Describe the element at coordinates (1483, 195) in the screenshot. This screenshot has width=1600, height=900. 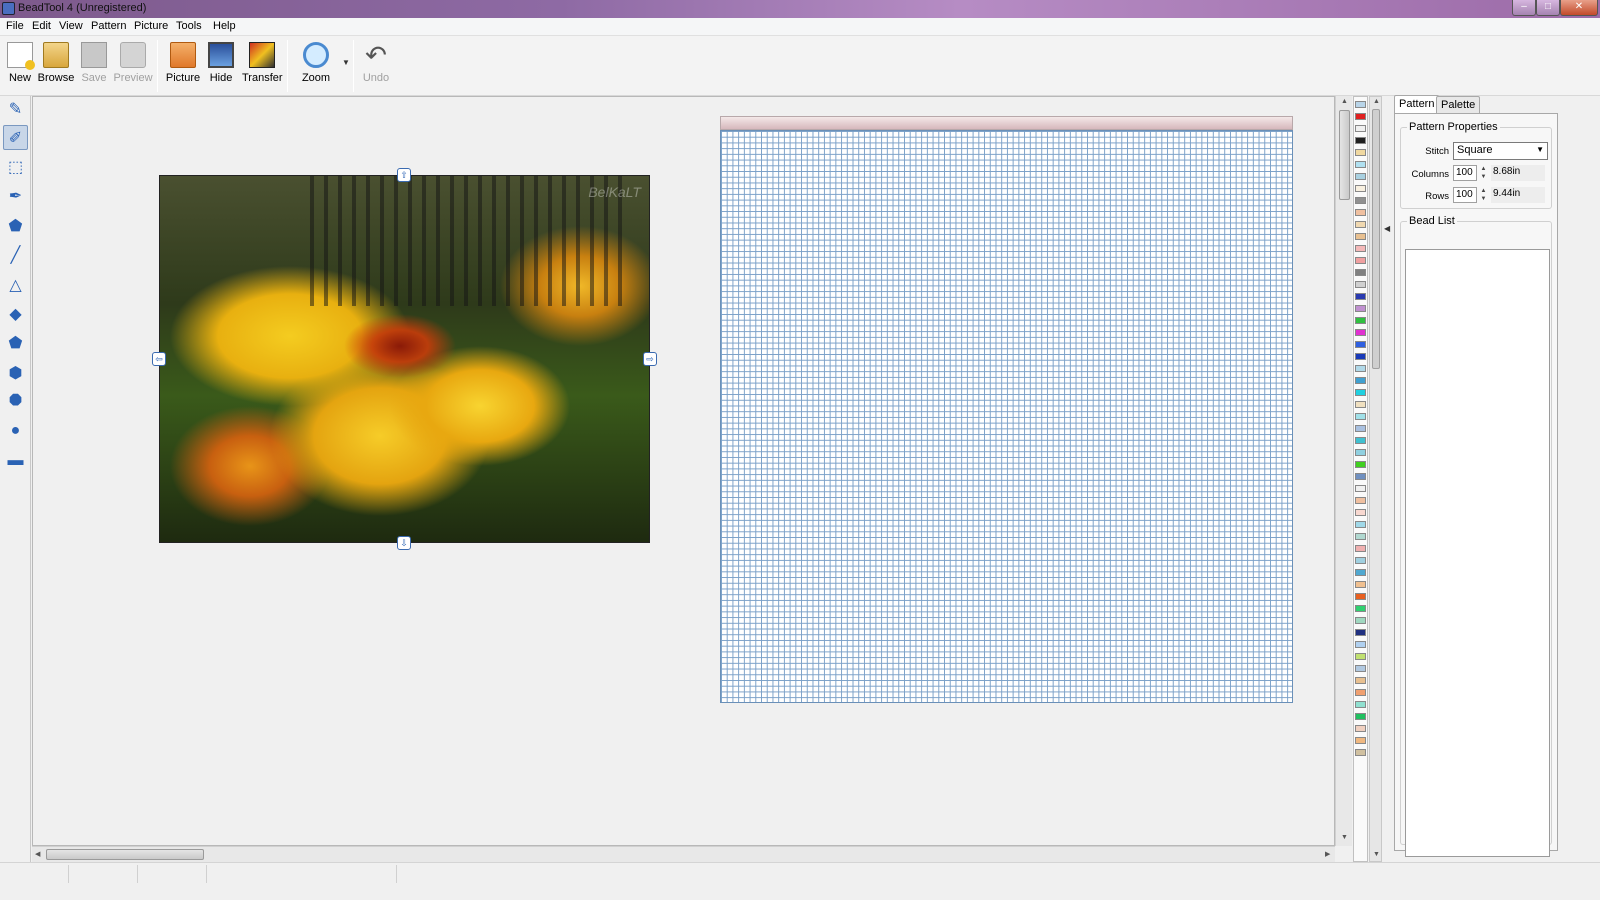
I see `rows-stepper: ▲ ▼` at that location.